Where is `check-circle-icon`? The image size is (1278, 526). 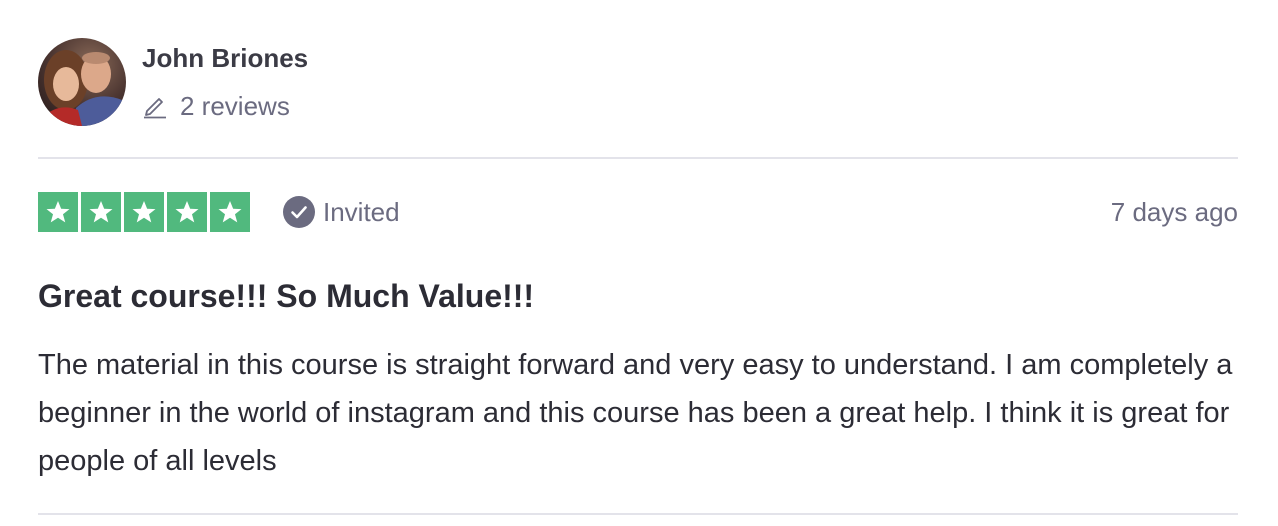 check-circle-icon is located at coordinates (299, 212).